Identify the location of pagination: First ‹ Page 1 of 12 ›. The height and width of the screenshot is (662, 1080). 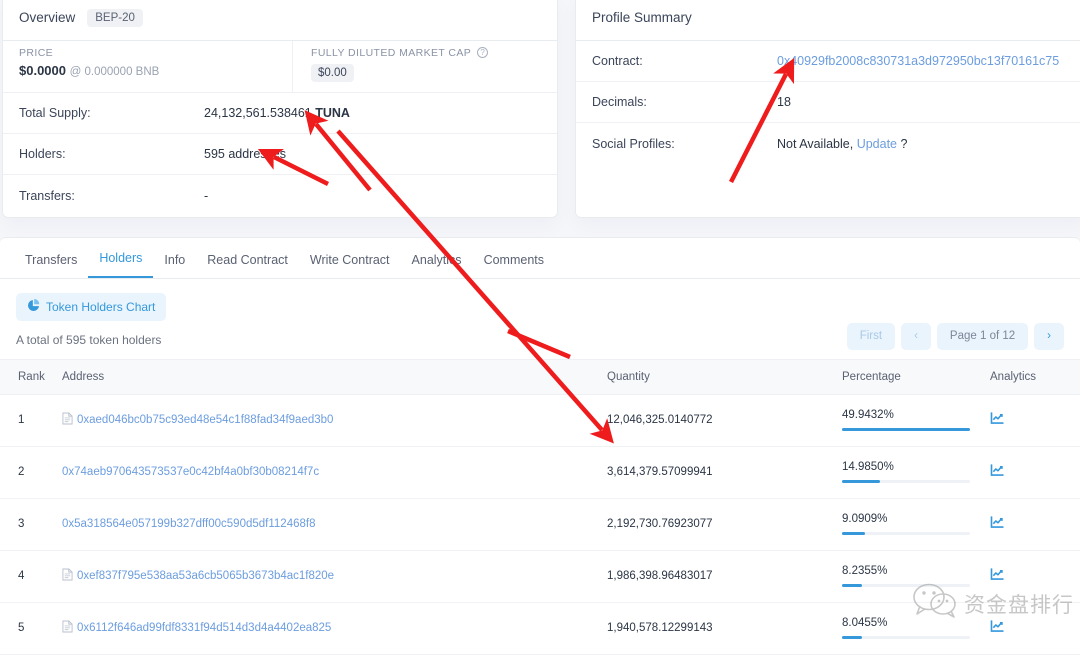
(955, 336).